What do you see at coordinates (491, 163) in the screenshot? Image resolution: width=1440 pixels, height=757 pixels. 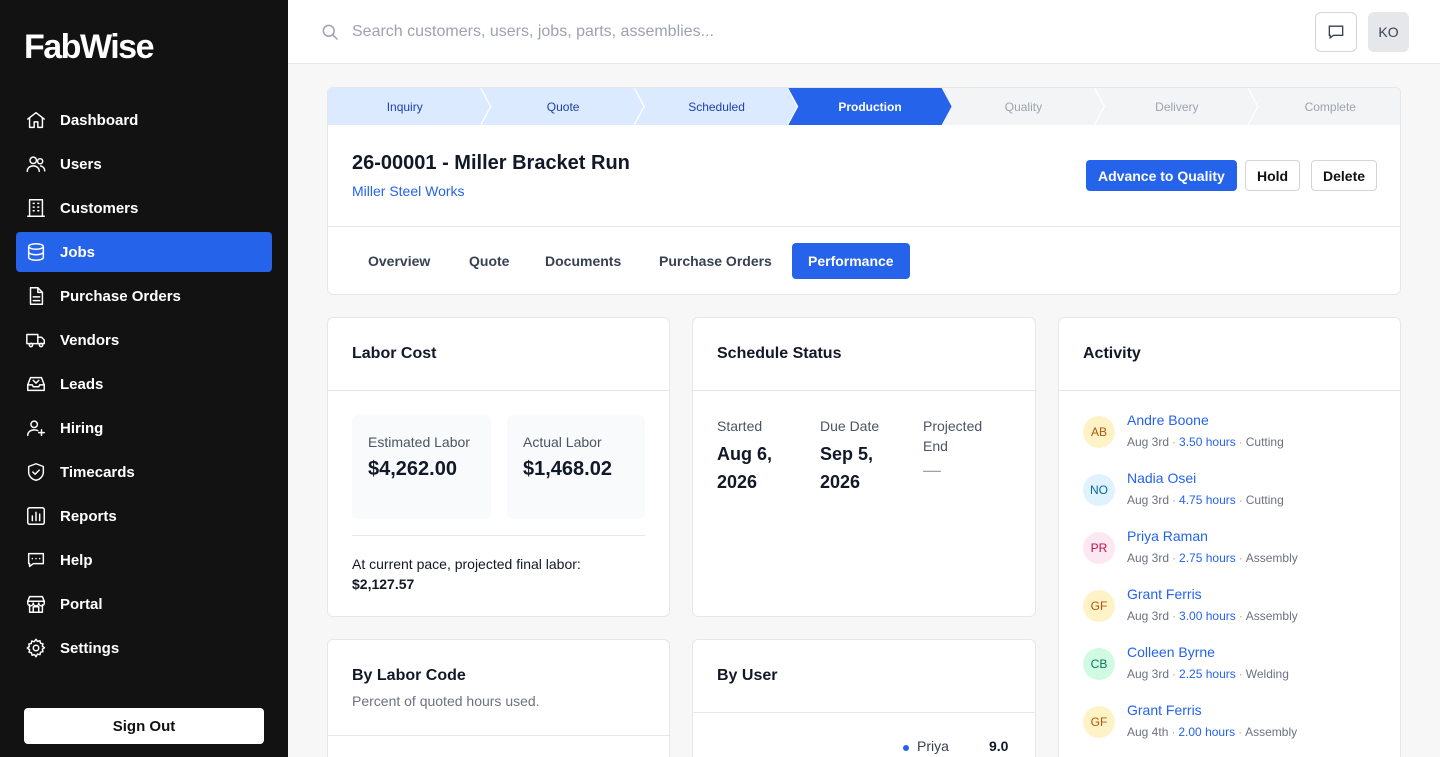 I see `job-title: 26-00001 - Miller Bracket Run` at bounding box center [491, 163].